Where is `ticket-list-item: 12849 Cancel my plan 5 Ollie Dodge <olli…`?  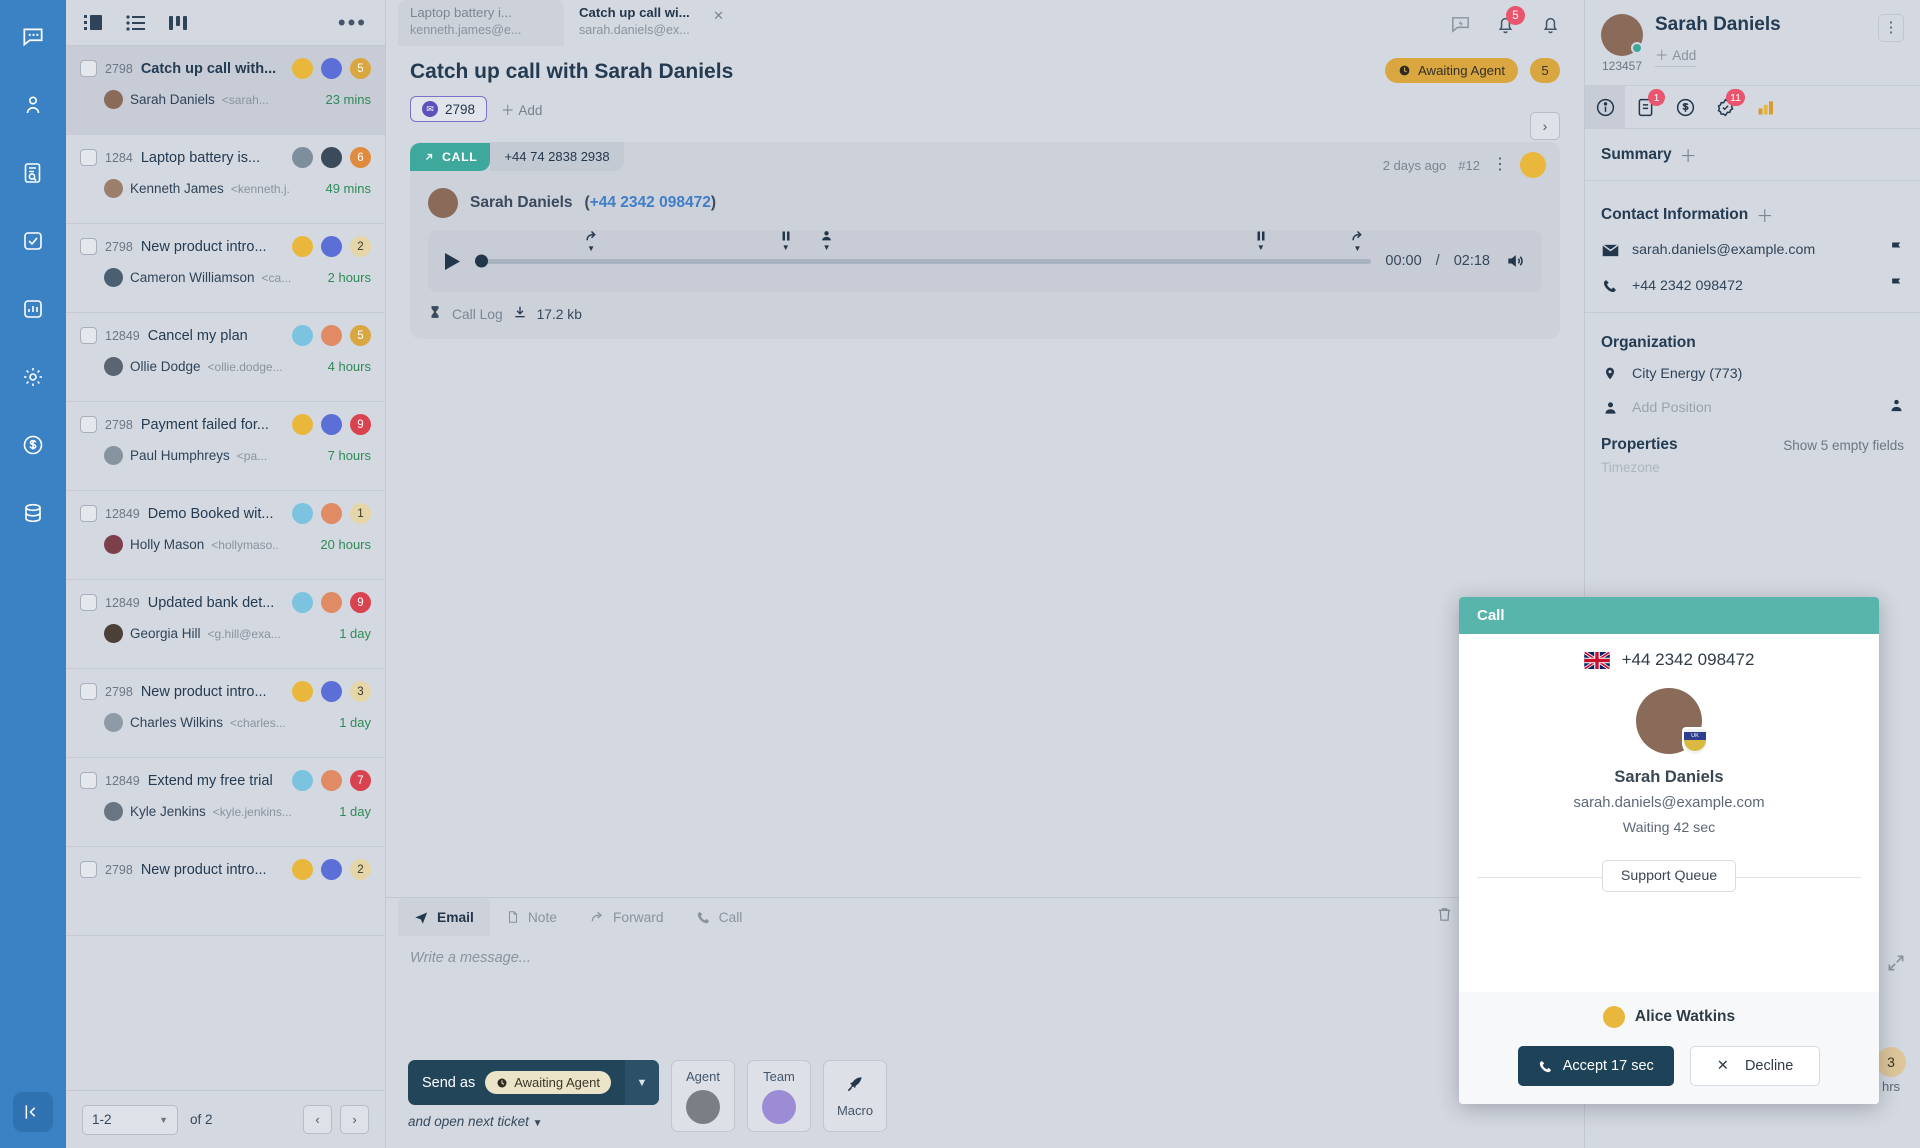
ticket-list-item: 12849 Cancel my plan 5 Ollie Dodge <olli… is located at coordinates (225, 357).